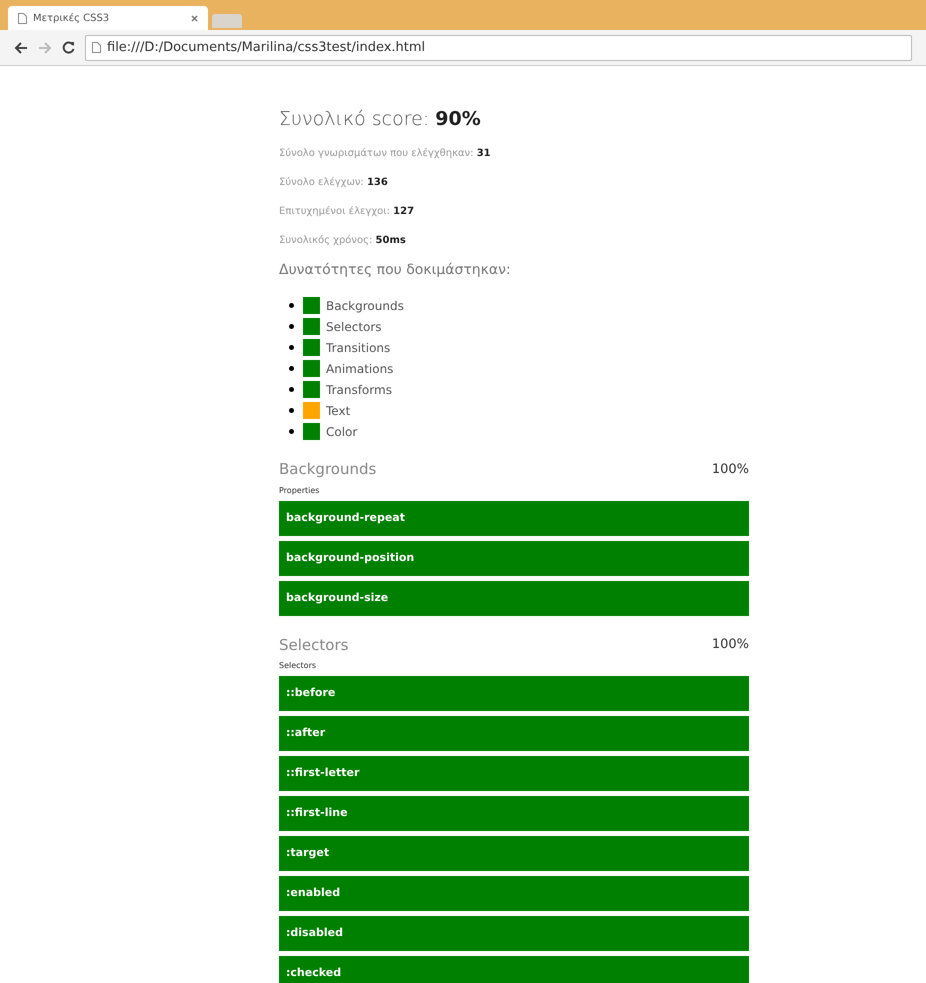  Describe the element at coordinates (354, 119) in the screenshot. I see `score-label: Συνολικό score:` at that location.